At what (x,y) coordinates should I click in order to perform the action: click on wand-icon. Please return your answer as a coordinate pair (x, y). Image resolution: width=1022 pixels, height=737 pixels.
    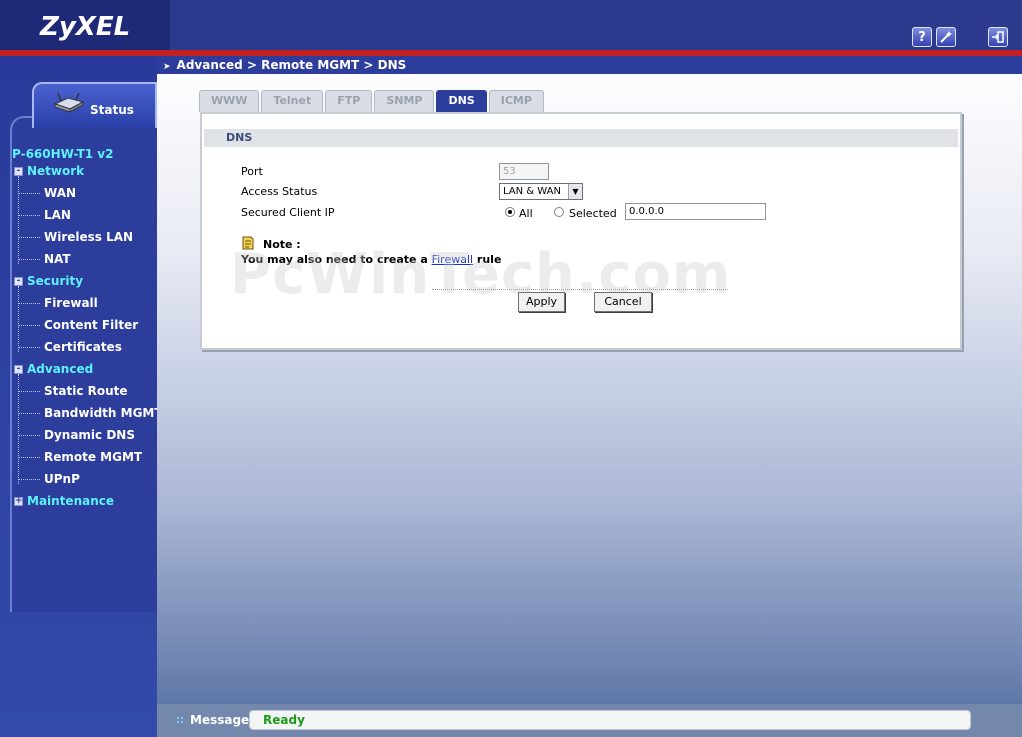
    Looking at the image, I should click on (946, 37).